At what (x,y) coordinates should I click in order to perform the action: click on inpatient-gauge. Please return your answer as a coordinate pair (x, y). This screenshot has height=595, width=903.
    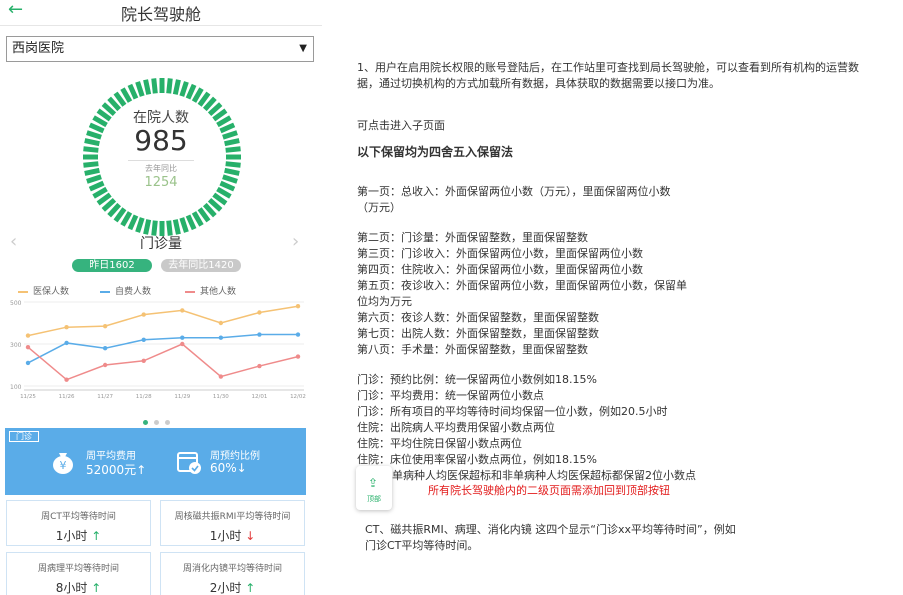
    Looking at the image, I should click on (162, 157).